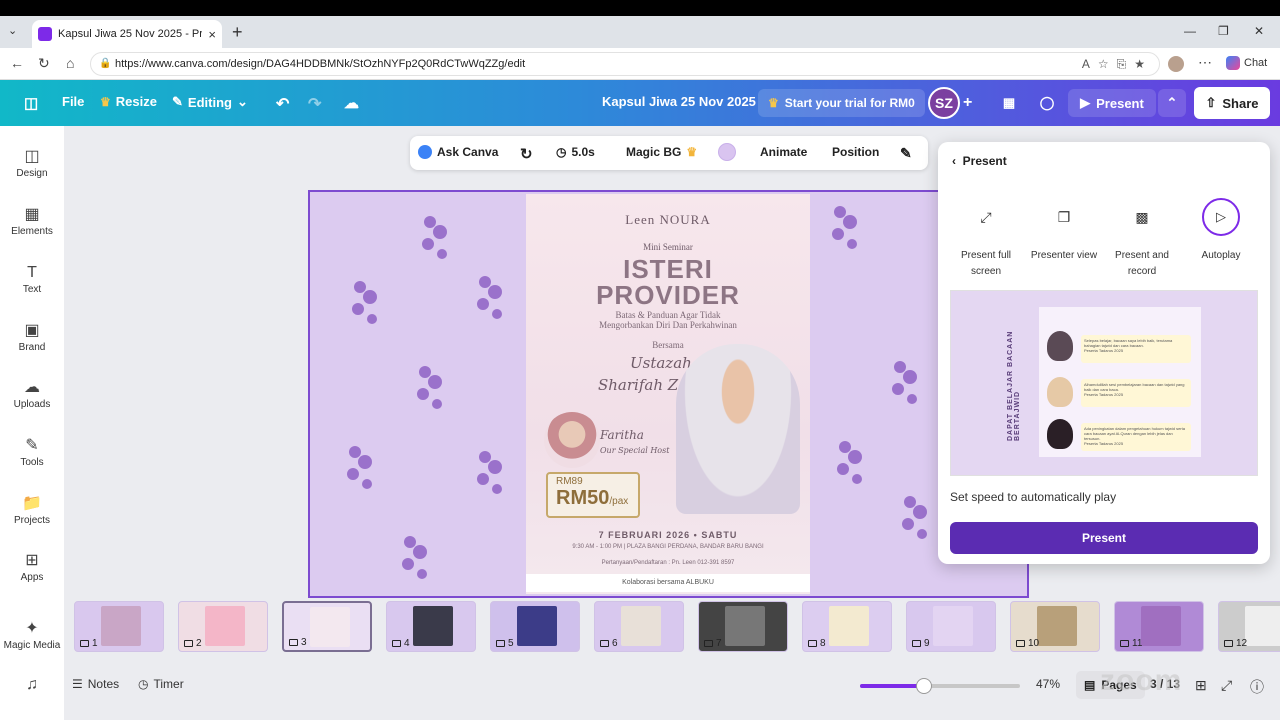  What do you see at coordinates (668, 583) in the screenshot?
I see `poster-collab: Kolaborasi bersama ALBUKU` at bounding box center [668, 583].